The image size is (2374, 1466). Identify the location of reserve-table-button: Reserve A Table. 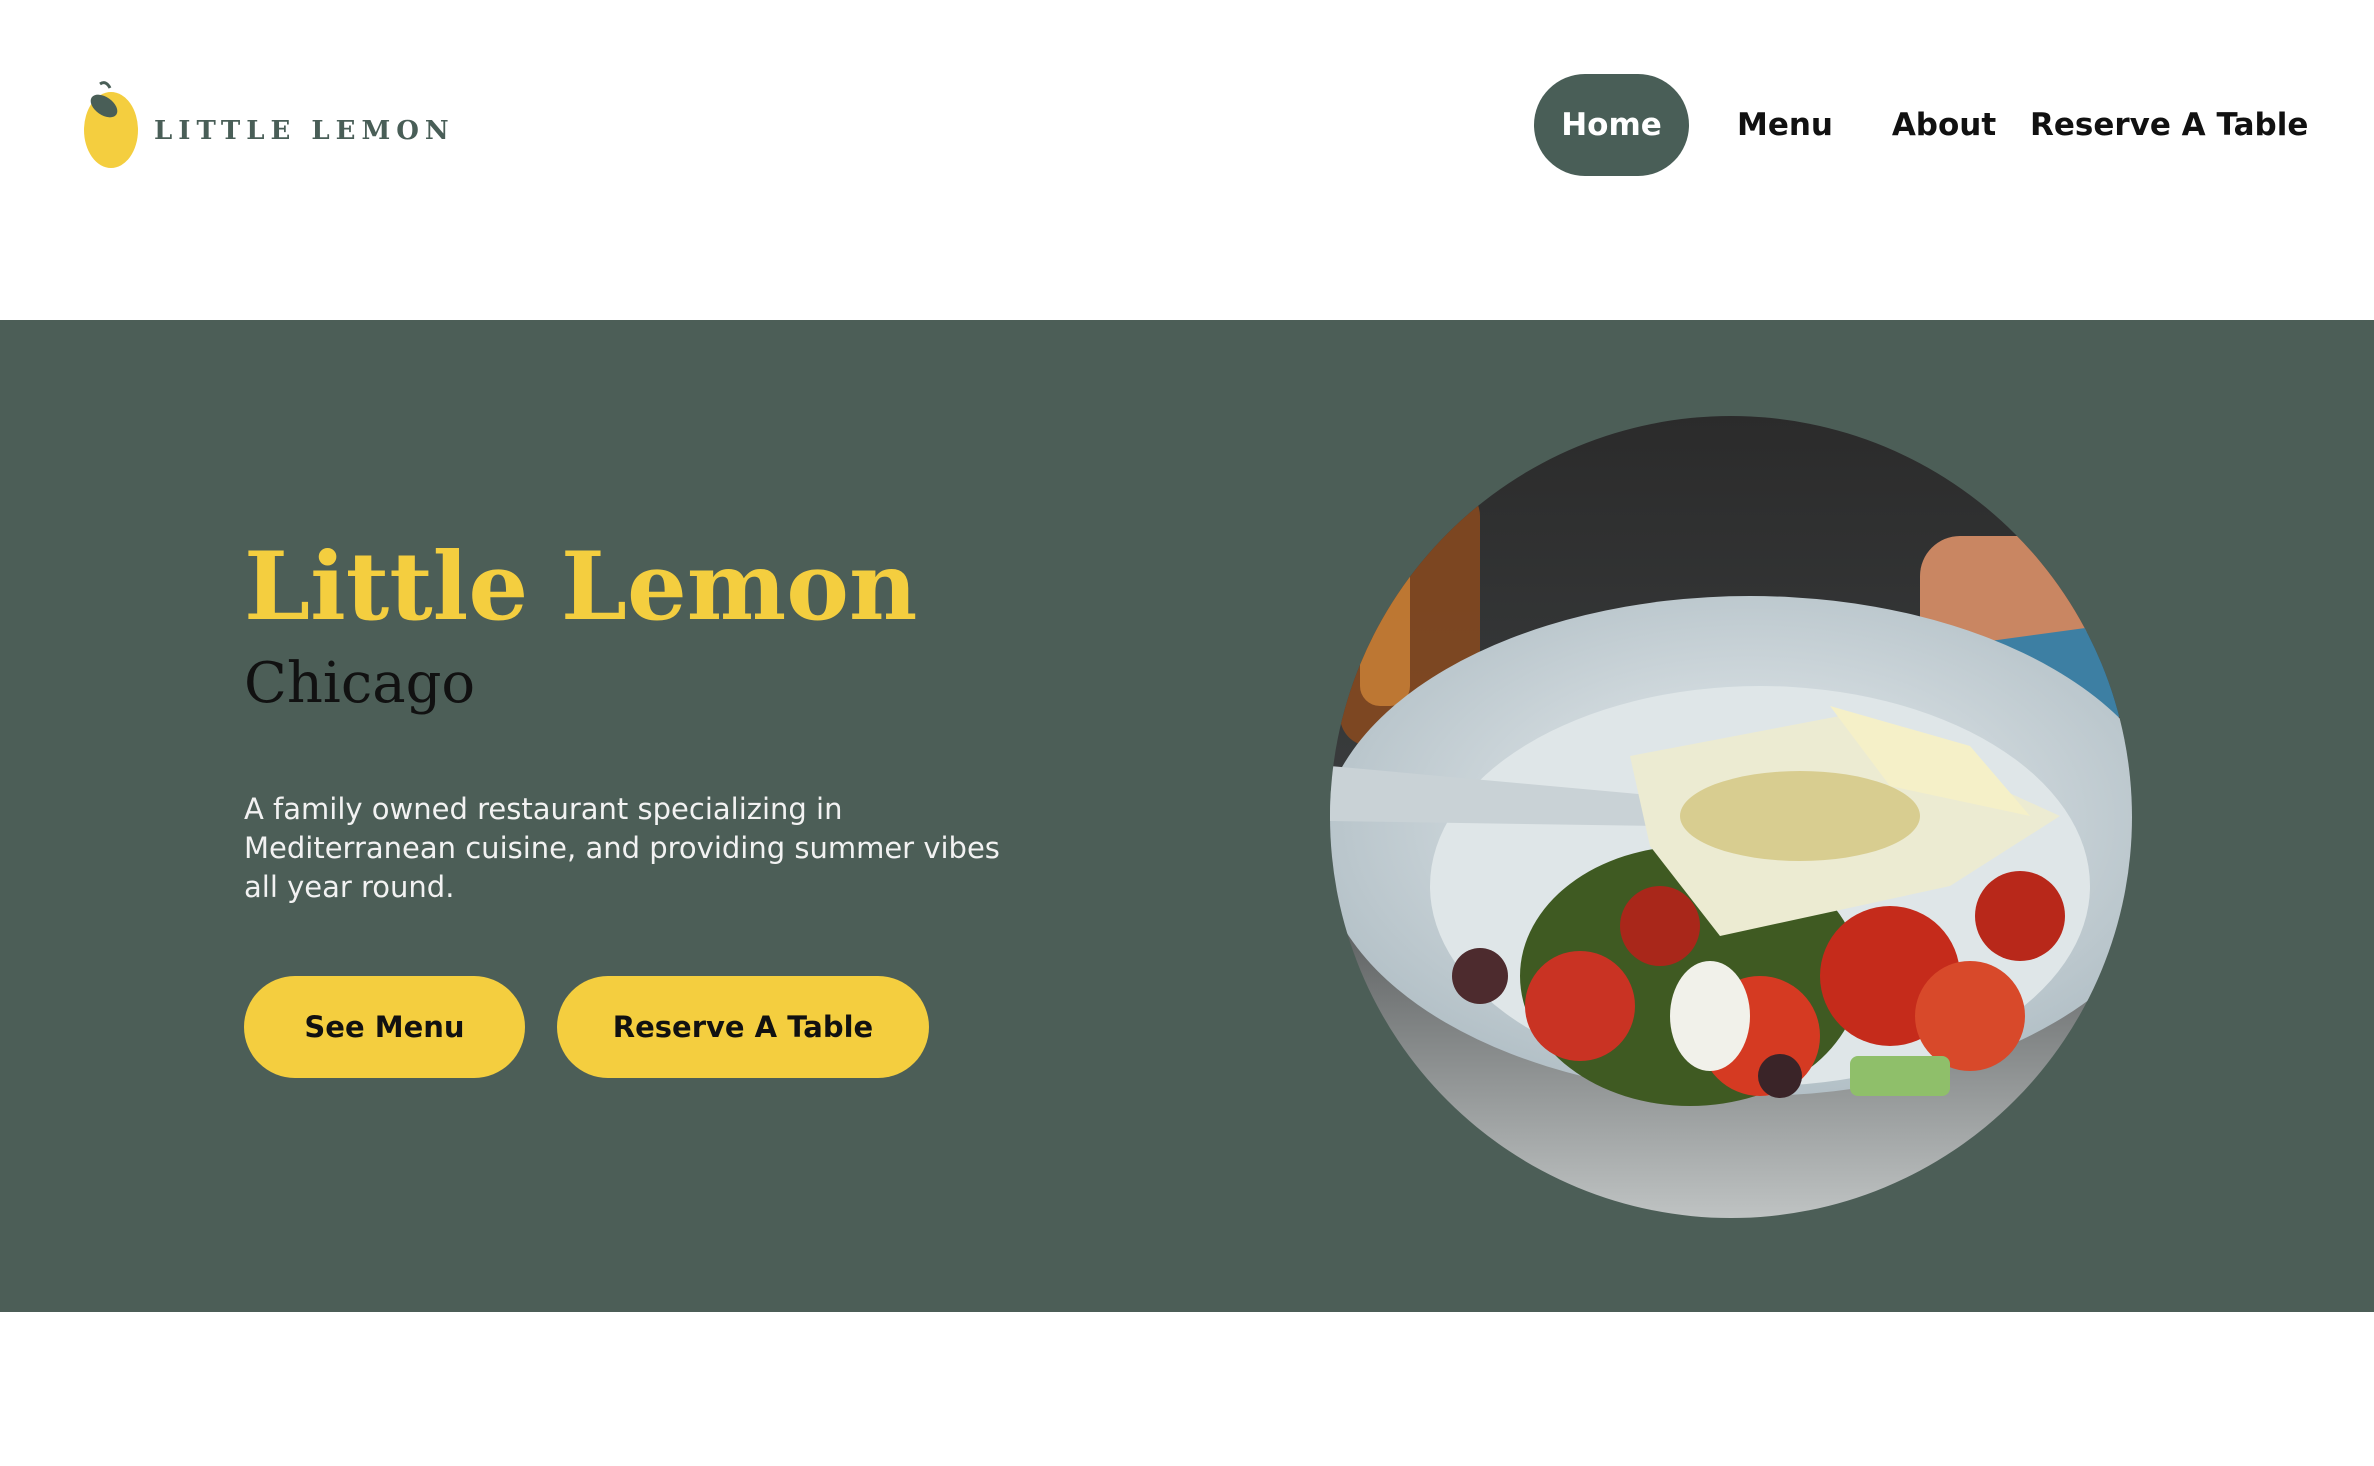
(743, 1027).